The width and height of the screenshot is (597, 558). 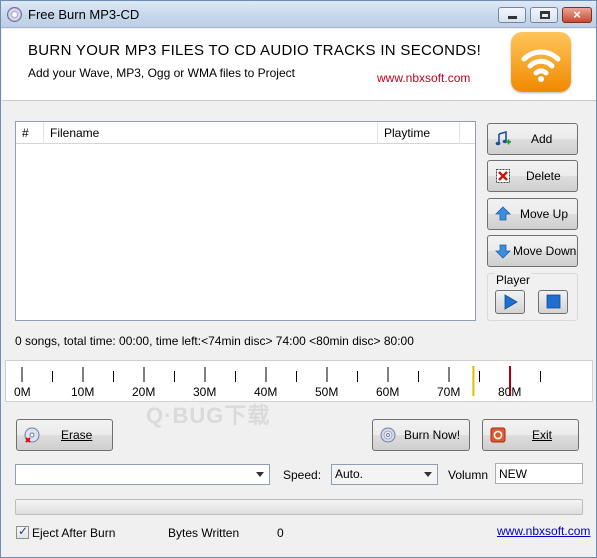 I want to click on burn-now-button-label: Burn Now!, so click(x=432, y=435).